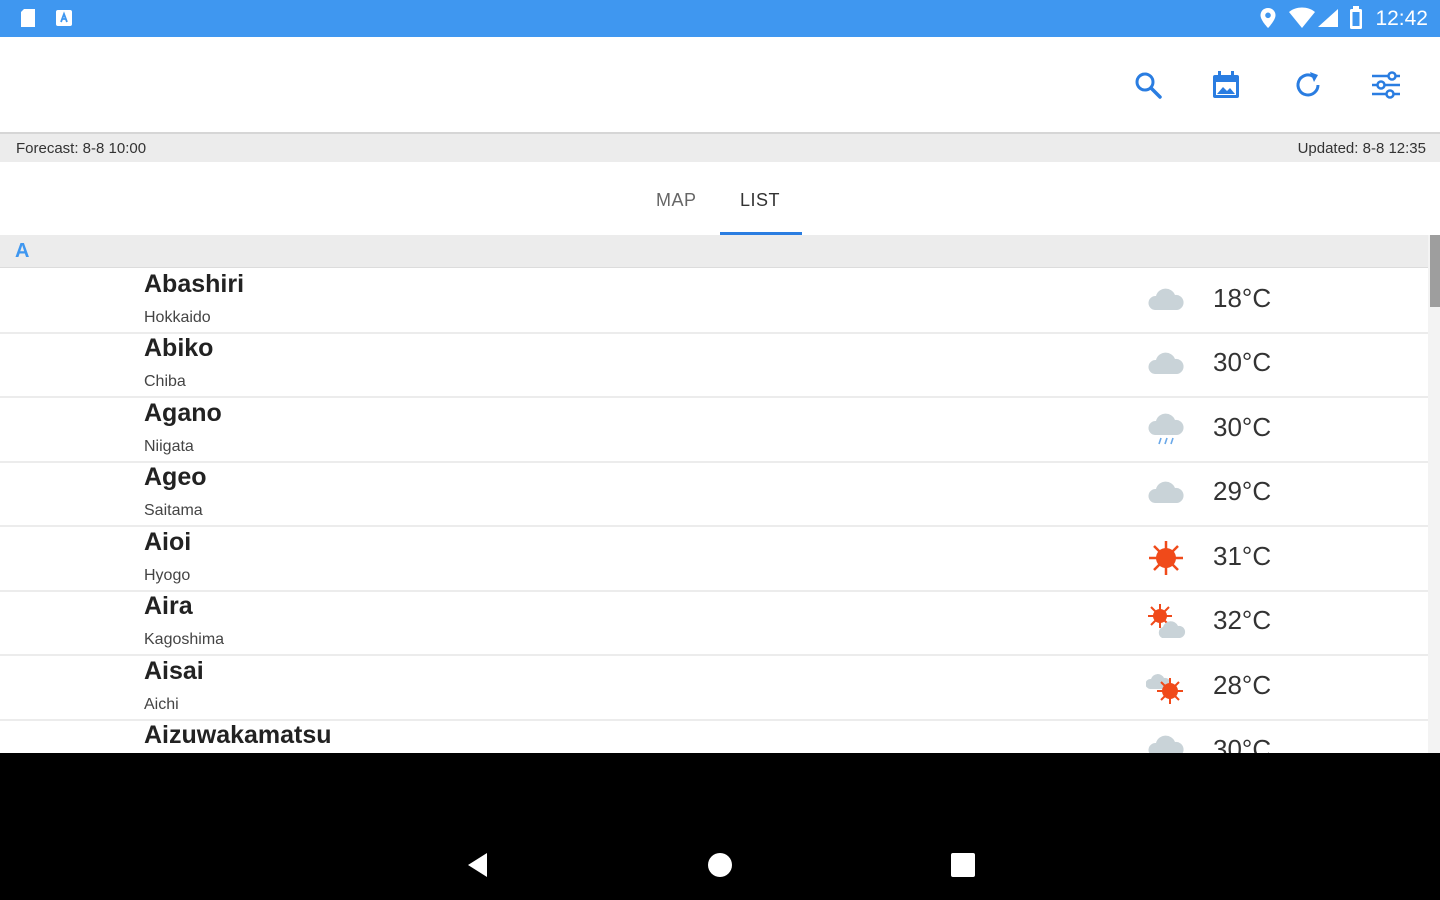  What do you see at coordinates (714, 301) in the screenshot?
I see `list-item: Abashiri Hokkaido 18°C` at bounding box center [714, 301].